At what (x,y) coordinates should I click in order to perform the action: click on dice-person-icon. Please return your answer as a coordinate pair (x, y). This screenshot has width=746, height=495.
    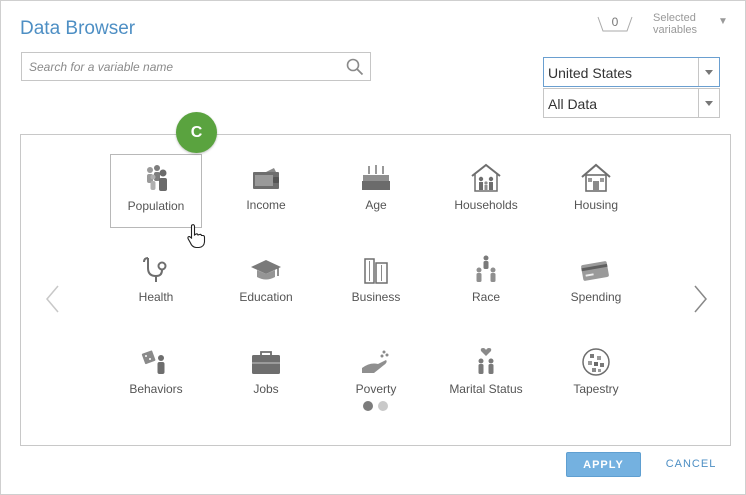
    Looking at the image, I should click on (153, 362).